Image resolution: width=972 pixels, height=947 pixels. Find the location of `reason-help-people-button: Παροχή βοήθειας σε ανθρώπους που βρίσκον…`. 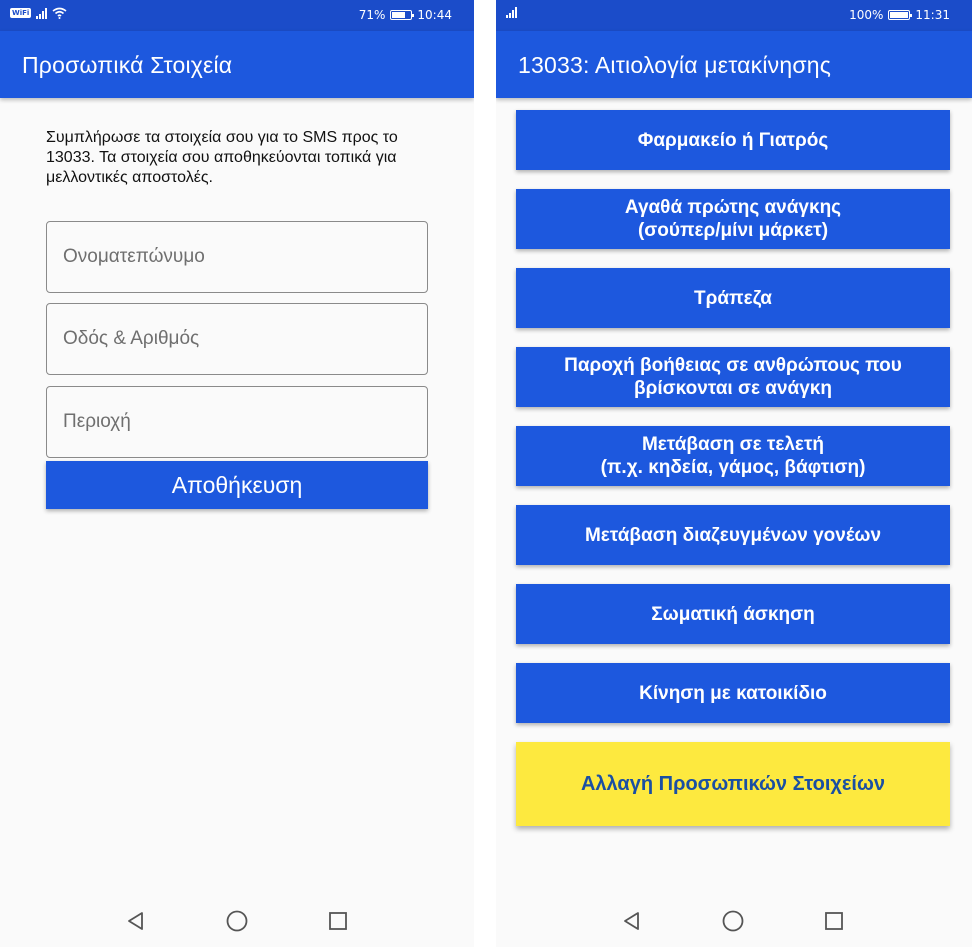

reason-help-people-button: Παροχή βοήθειας σε ανθρώπους που βρίσκον… is located at coordinates (733, 377).